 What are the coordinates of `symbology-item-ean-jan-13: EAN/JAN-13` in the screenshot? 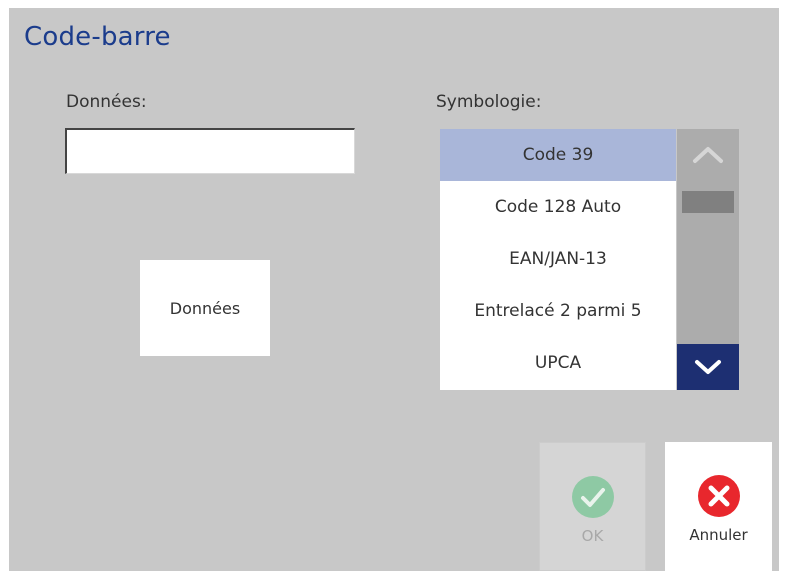 It's located at (558, 259).